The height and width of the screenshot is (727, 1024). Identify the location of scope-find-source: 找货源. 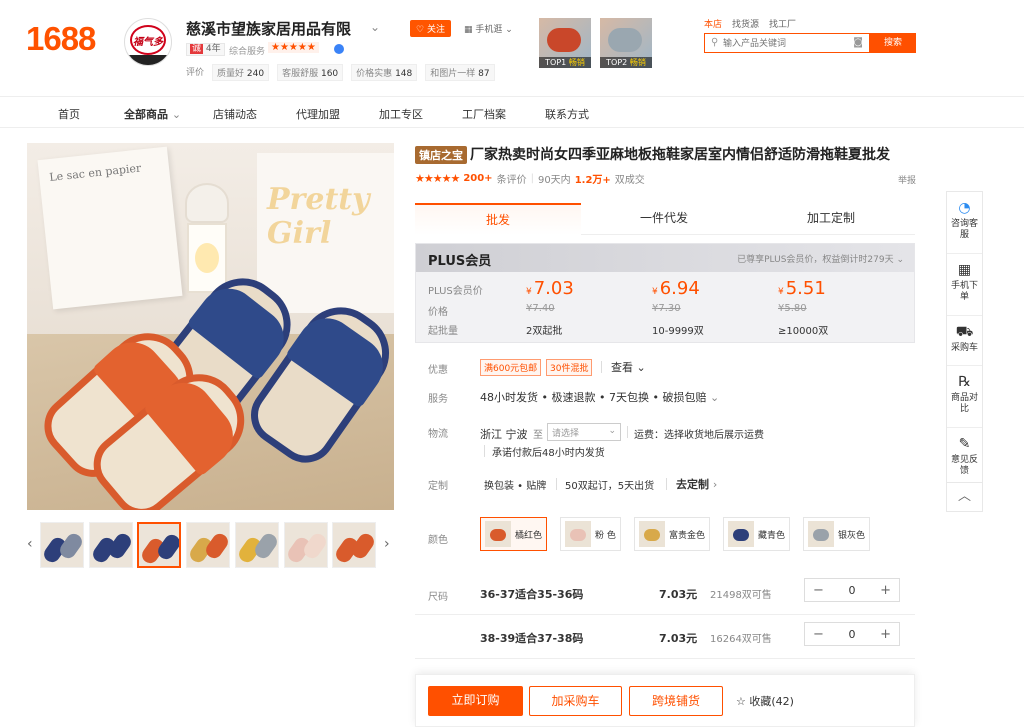
(745, 23).